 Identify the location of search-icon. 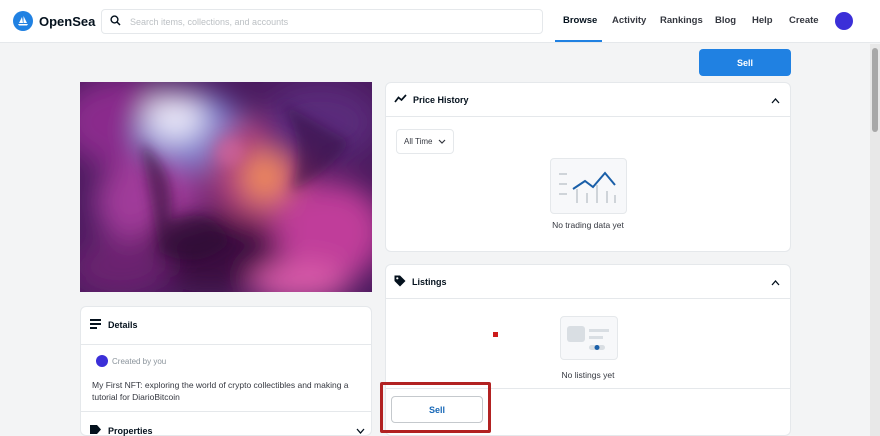
(115, 22).